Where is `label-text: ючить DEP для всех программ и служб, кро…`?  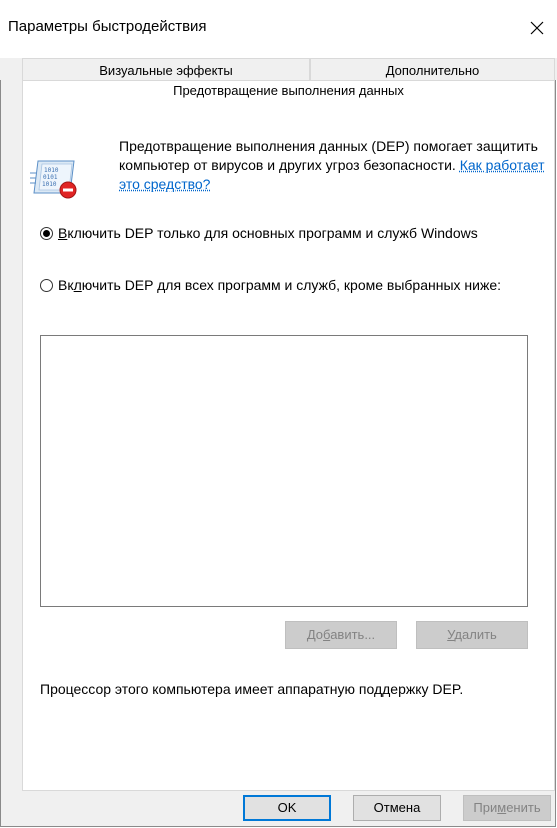
label-text: ючить DEP для всех программ и служб, кро… is located at coordinates (291, 285).